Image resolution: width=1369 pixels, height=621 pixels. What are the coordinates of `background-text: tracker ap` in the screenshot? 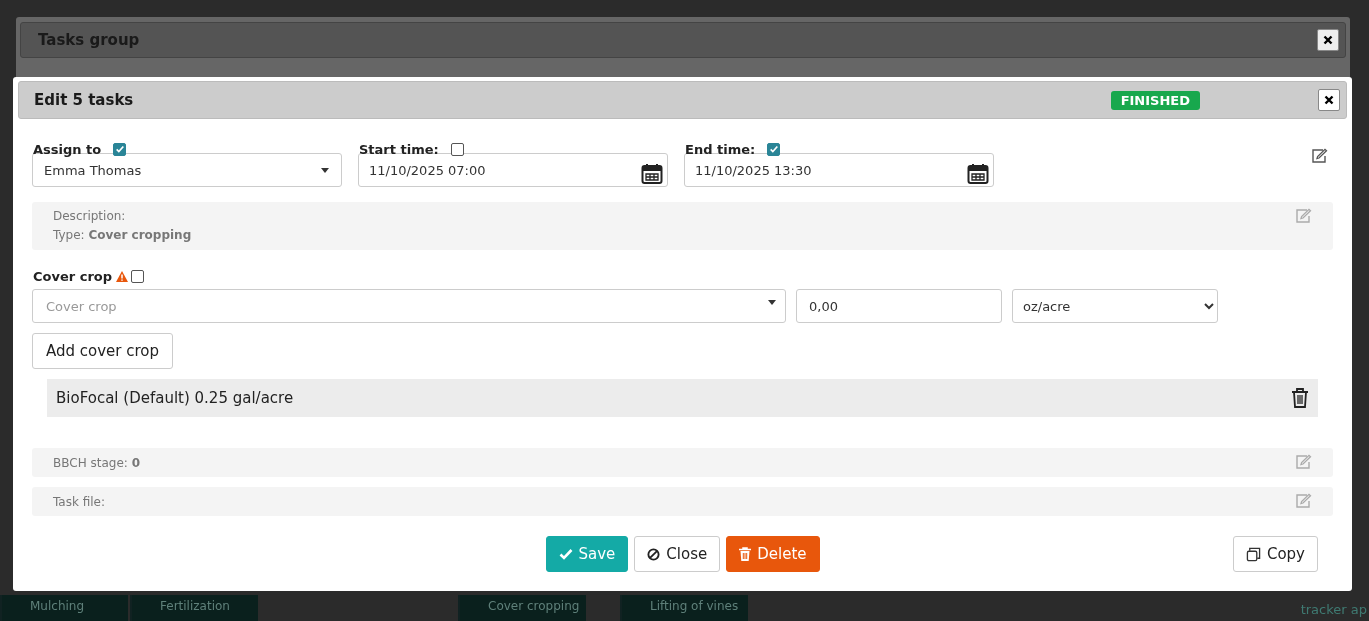 It's located at (1333, 610).